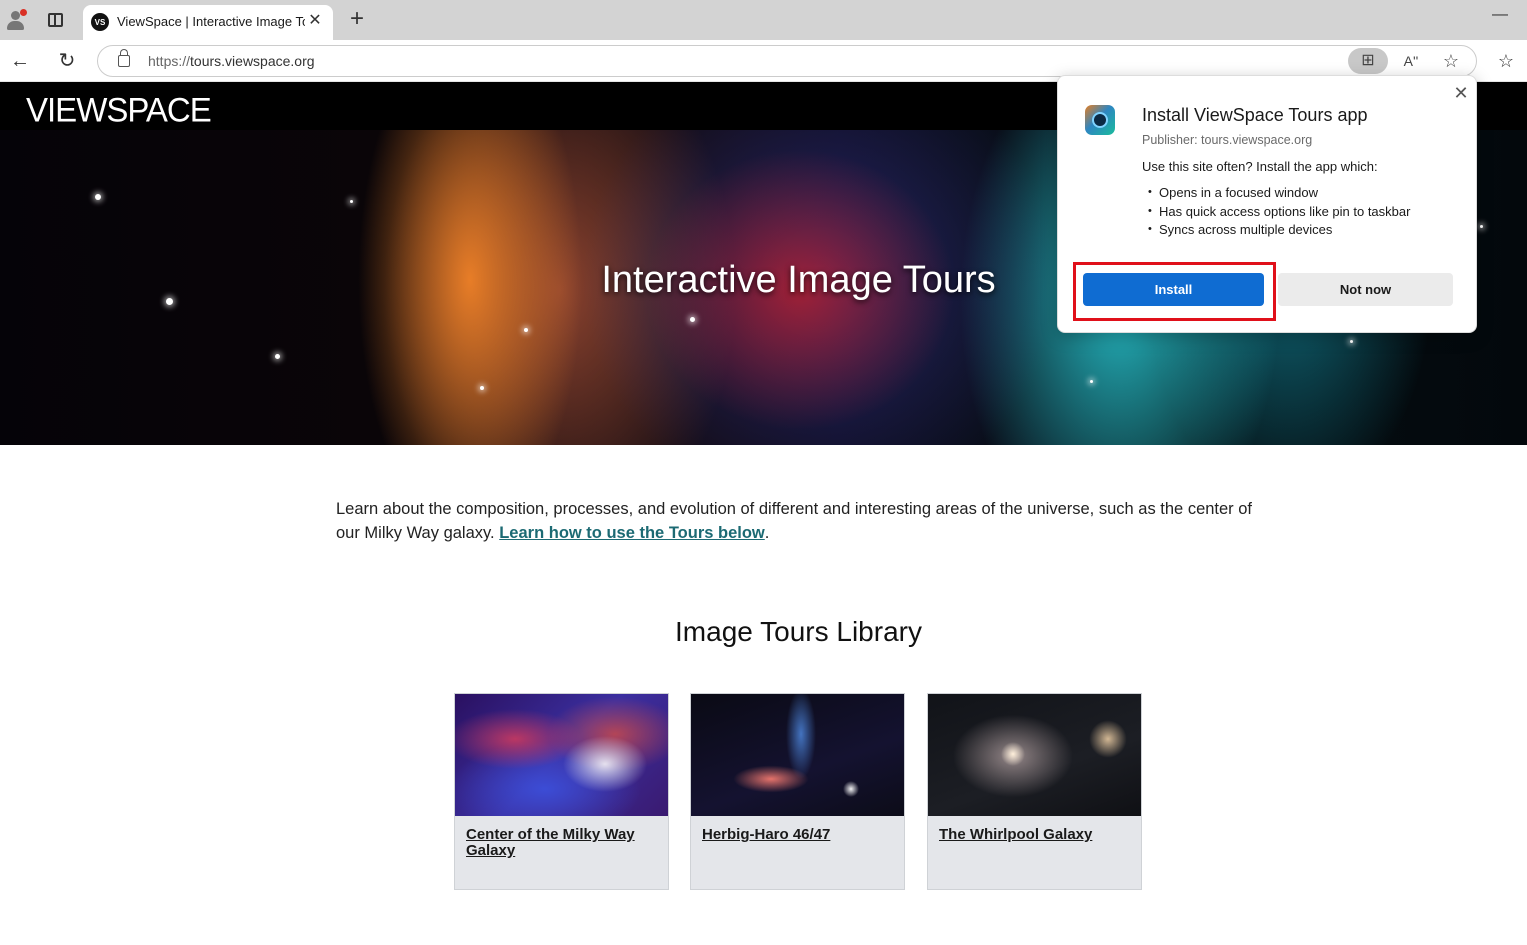 This screenshot has height=945, width=1527. I want to click on lock-icon, so click(124, 58).